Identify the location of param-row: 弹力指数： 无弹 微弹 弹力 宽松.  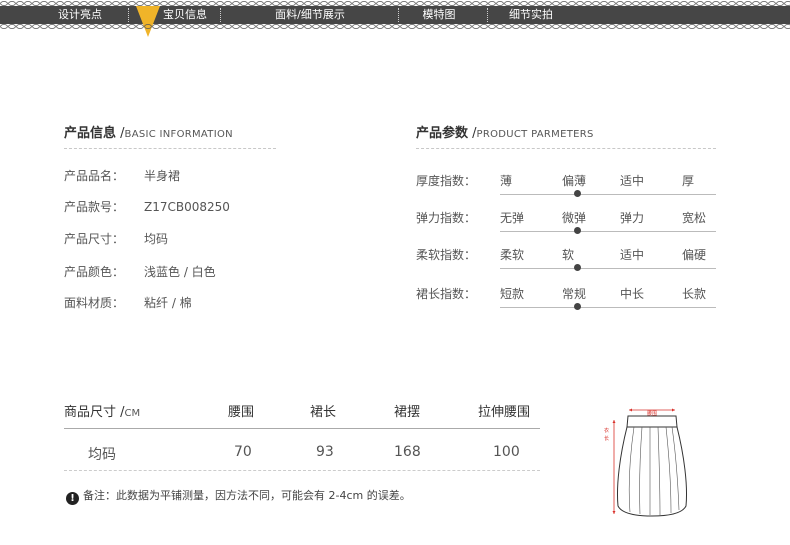
(566, 224).